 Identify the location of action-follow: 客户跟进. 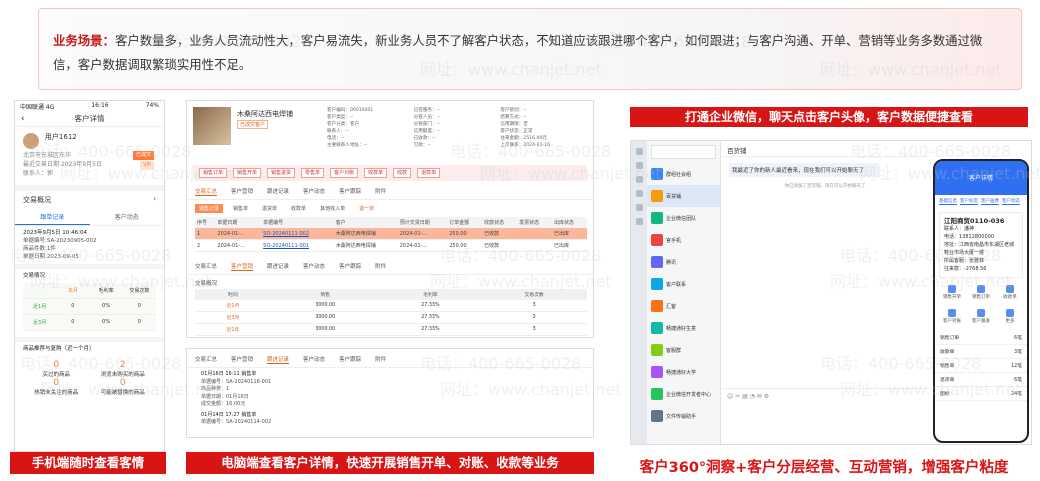
(981, 316).